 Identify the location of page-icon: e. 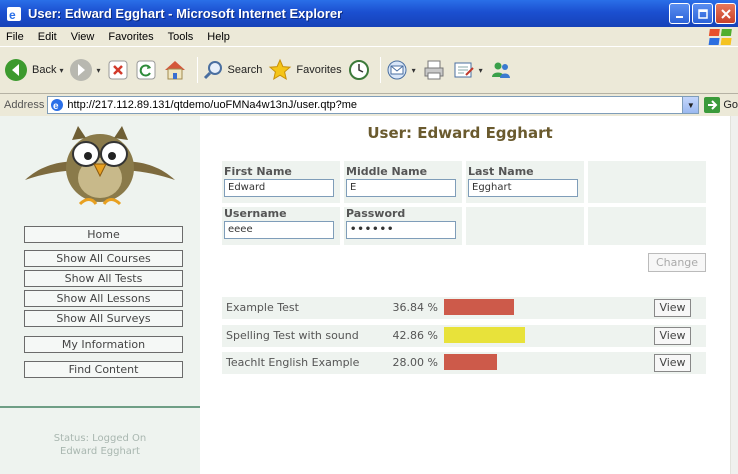
(57, 105).